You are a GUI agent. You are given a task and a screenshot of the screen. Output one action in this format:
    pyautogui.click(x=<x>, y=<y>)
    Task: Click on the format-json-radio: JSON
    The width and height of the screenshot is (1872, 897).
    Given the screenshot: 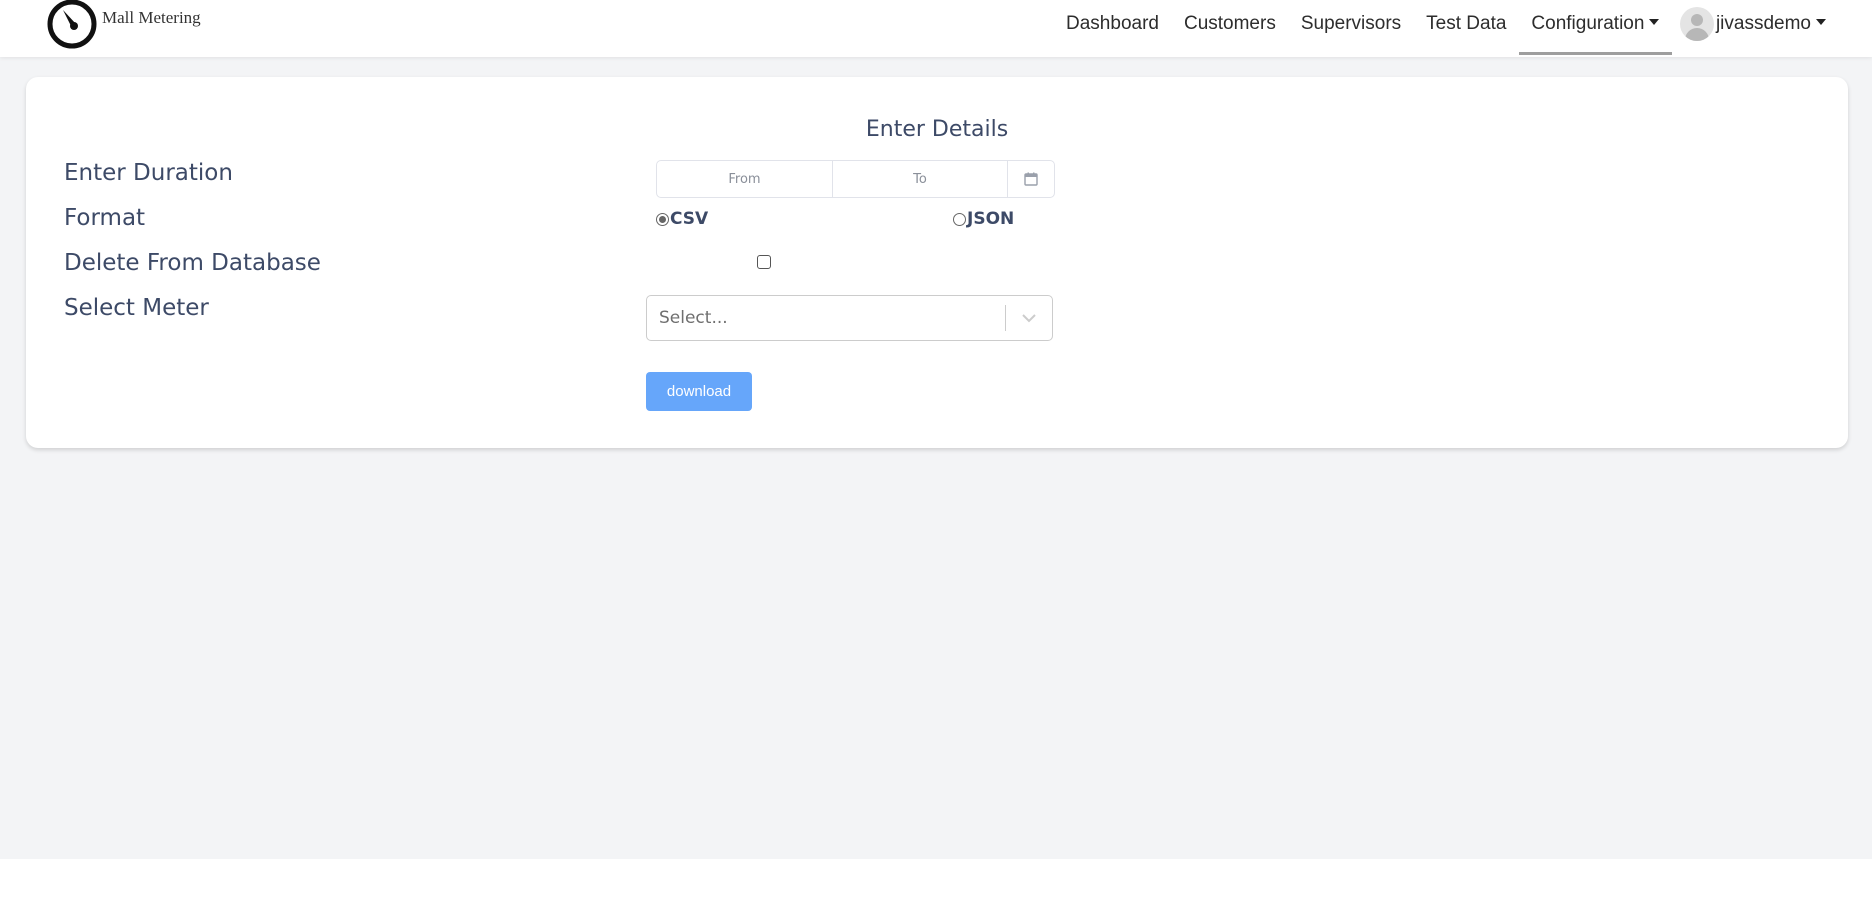 What is the action you would take?
    pyautogui.click(x=983, y=219)
    